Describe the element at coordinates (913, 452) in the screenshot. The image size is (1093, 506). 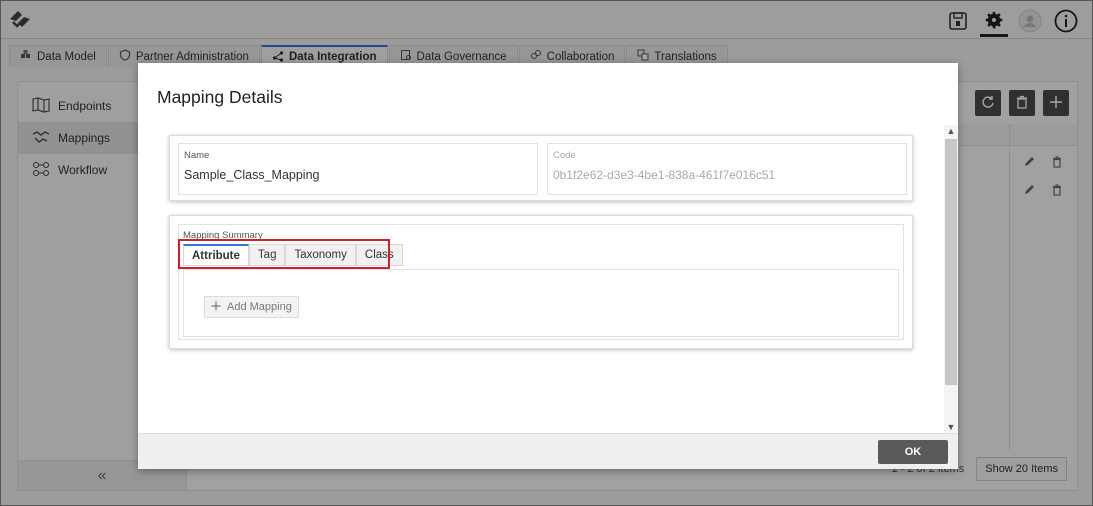
I see `ok-button: OK` at that location.